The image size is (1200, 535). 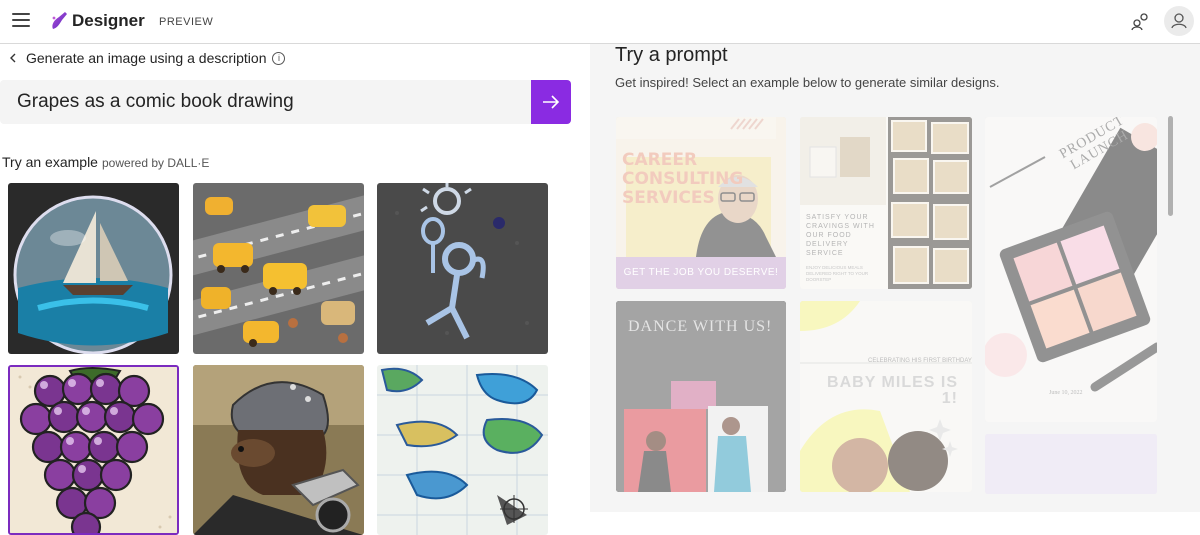 What do you see at coordinates (600, 22) in the screenshot?
I see `top-bar: Designer PREVIEW` at bounding box center [600, 22].